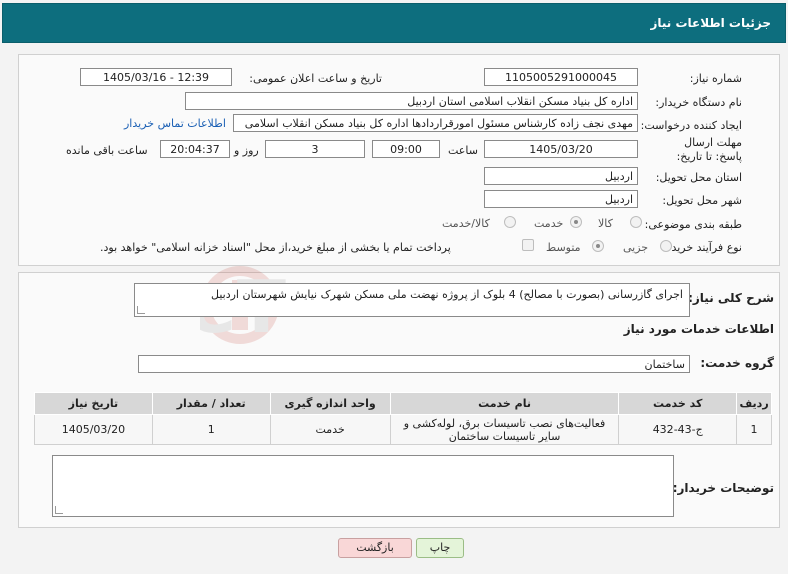  I want to click on need-number-label: شماره نیاز:, so click(715, 78).